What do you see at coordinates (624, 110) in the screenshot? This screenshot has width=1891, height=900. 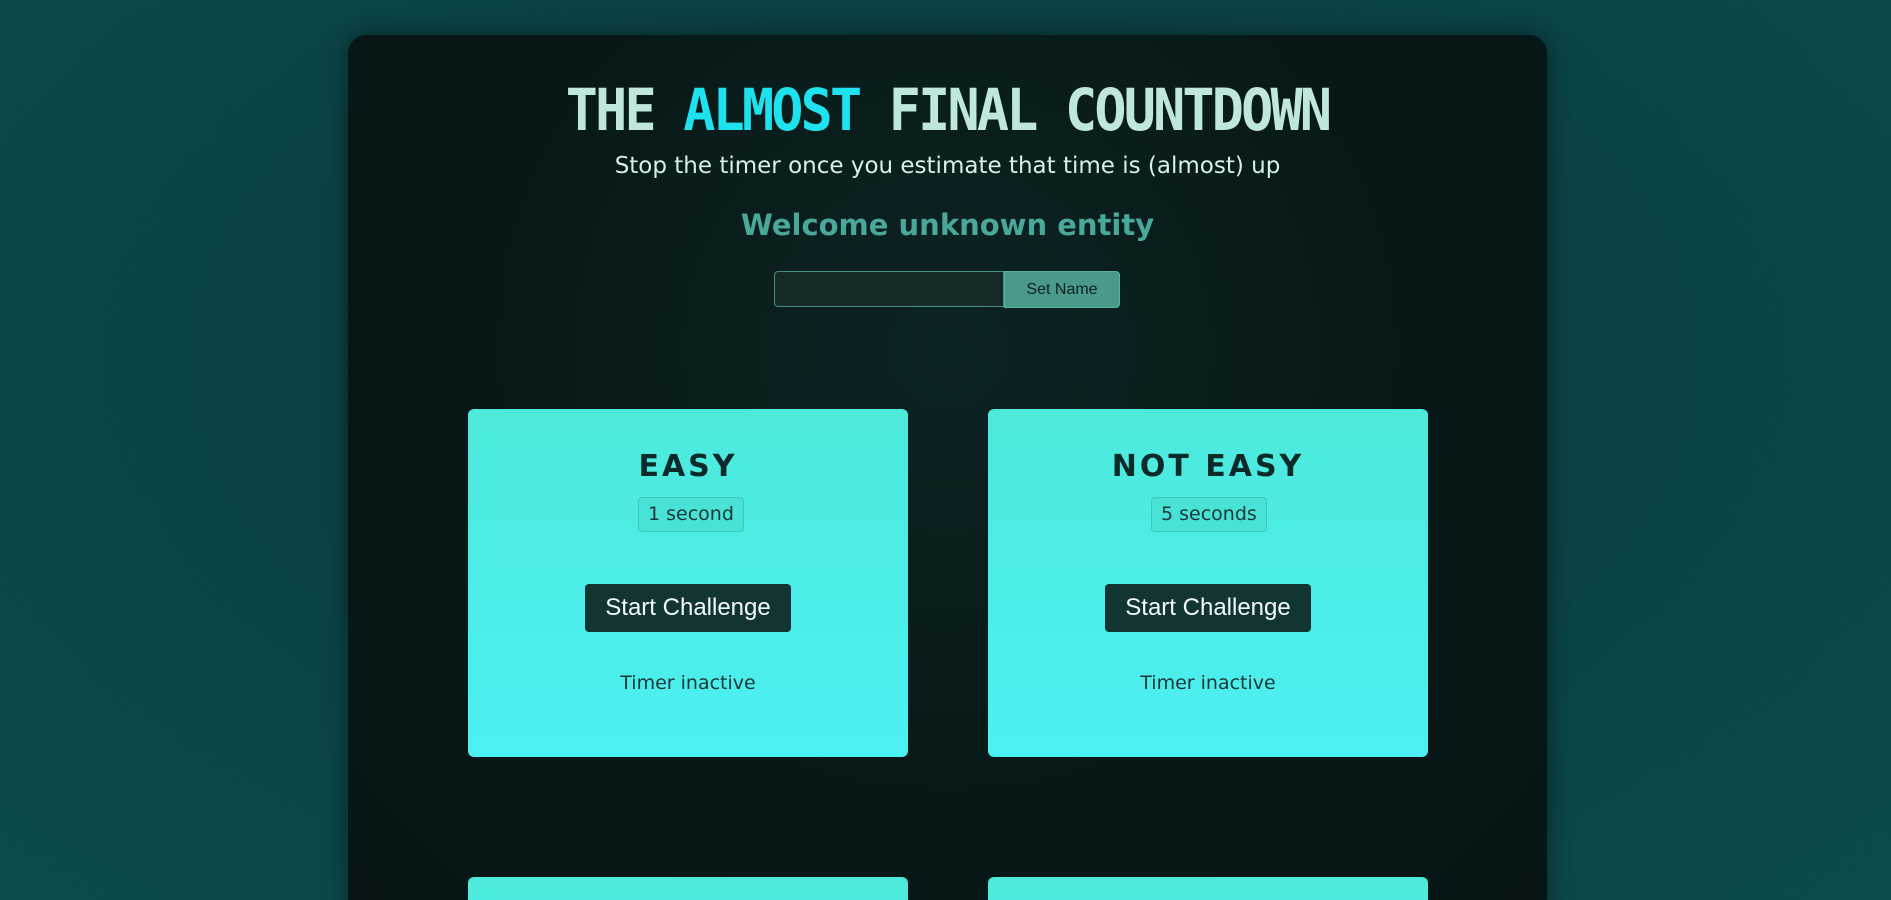 I see `title-part-1: THE` at bounding box center [624, 110].